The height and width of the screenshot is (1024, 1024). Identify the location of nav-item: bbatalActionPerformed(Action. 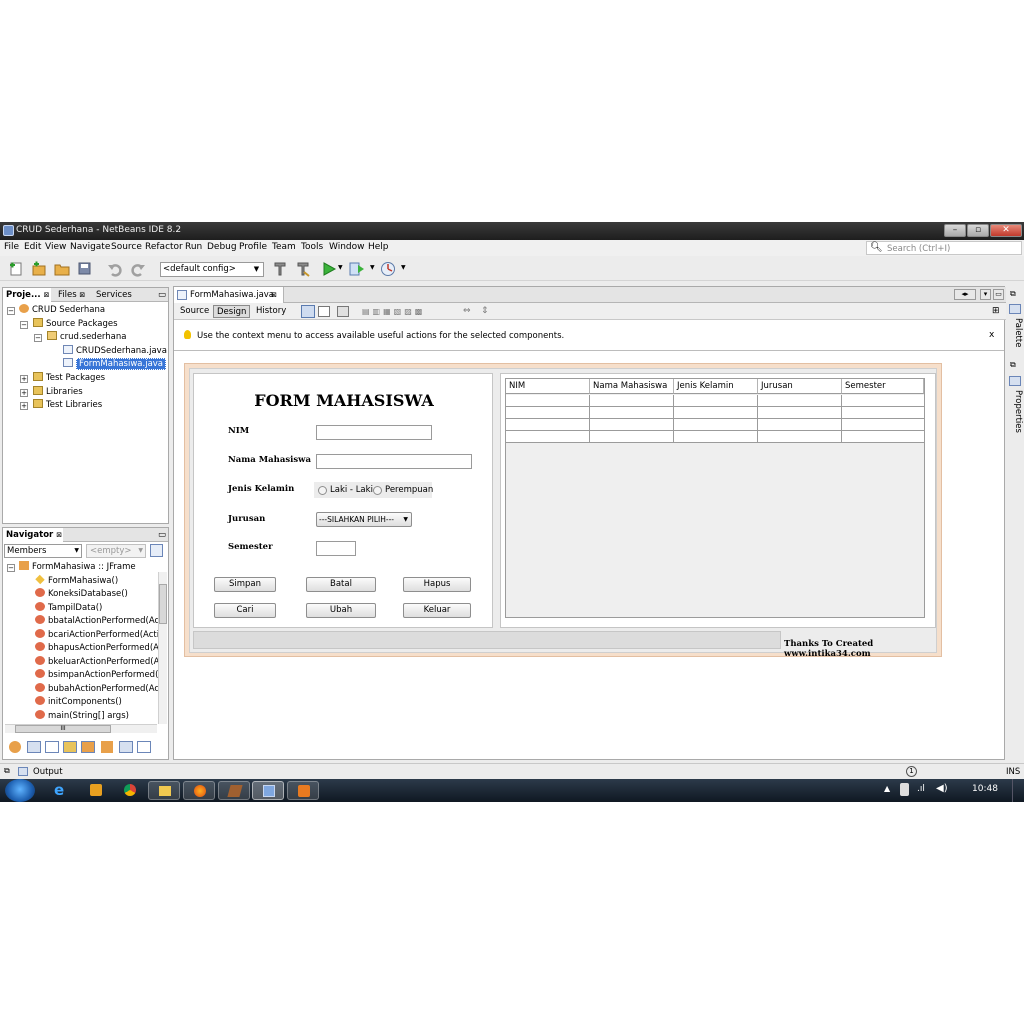
(97, 621).